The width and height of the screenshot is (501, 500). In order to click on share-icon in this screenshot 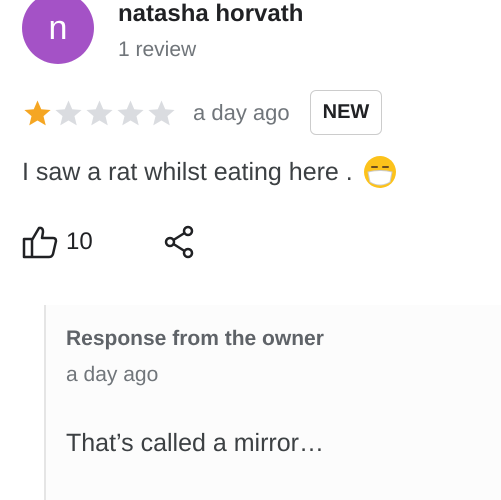, I will do `click(178, 242)`.